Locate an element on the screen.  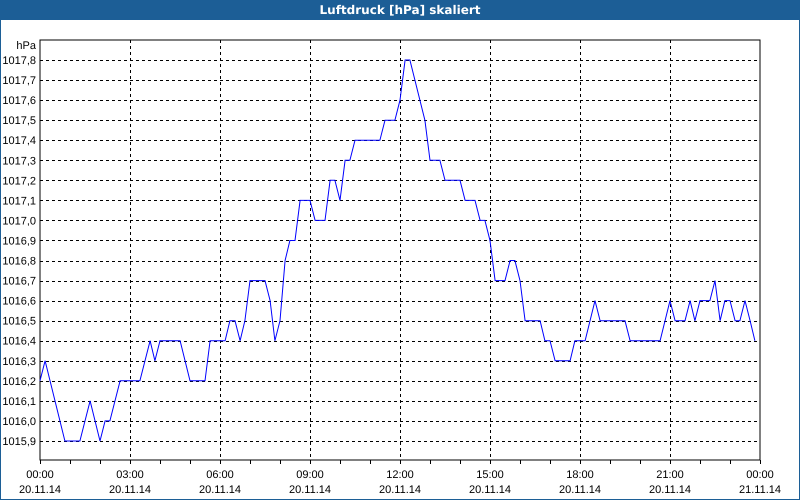
axis-tick-label: 1016,7 is located at coordinates (19, 282).